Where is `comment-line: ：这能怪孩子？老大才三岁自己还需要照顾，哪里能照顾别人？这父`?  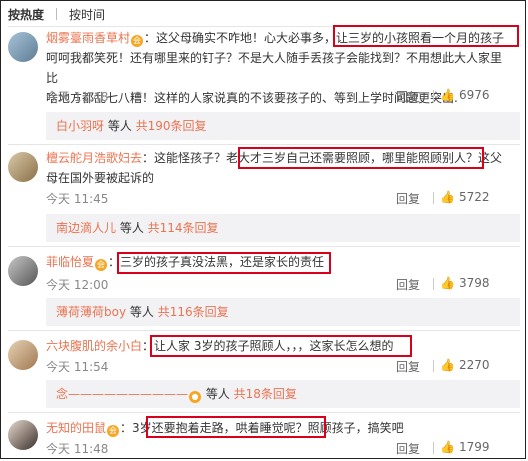 comment-line: ：这能怪孩子？老大才三岁自己还需要照顾，哪里能照顾别人？这父 is located at coordinates (322, 158).